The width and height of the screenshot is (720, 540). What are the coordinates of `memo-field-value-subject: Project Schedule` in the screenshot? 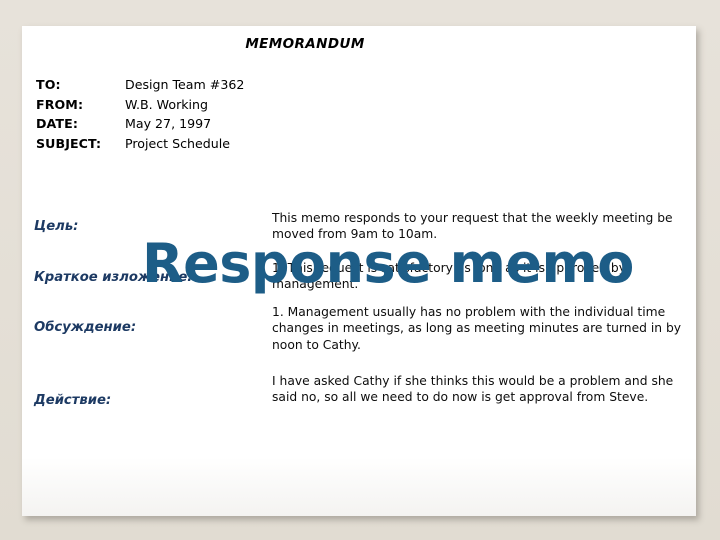 It's located at (177, 143).